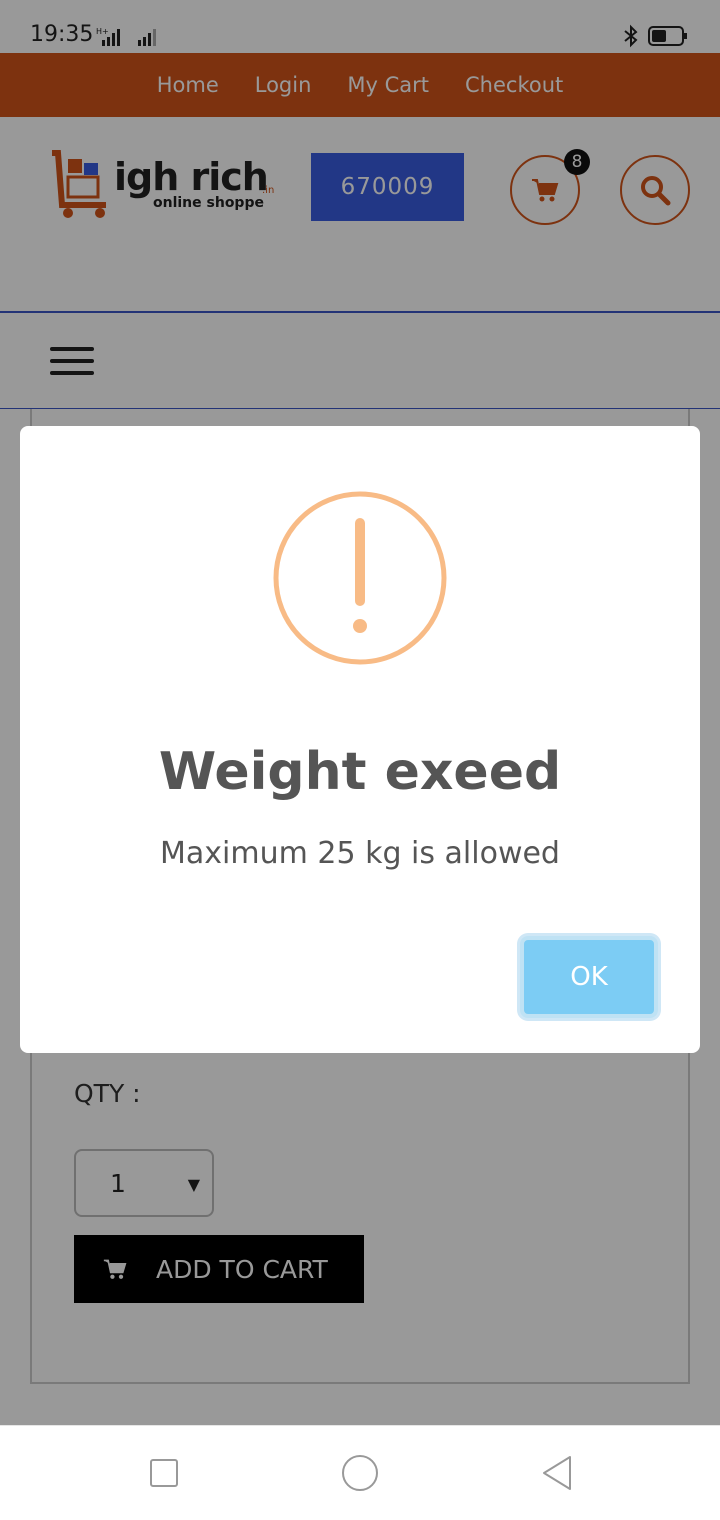 The image size is (720, 1520). Describe the element at coordinates (589, 977) in the screenshot. I see `ok-button: OK` at that location.